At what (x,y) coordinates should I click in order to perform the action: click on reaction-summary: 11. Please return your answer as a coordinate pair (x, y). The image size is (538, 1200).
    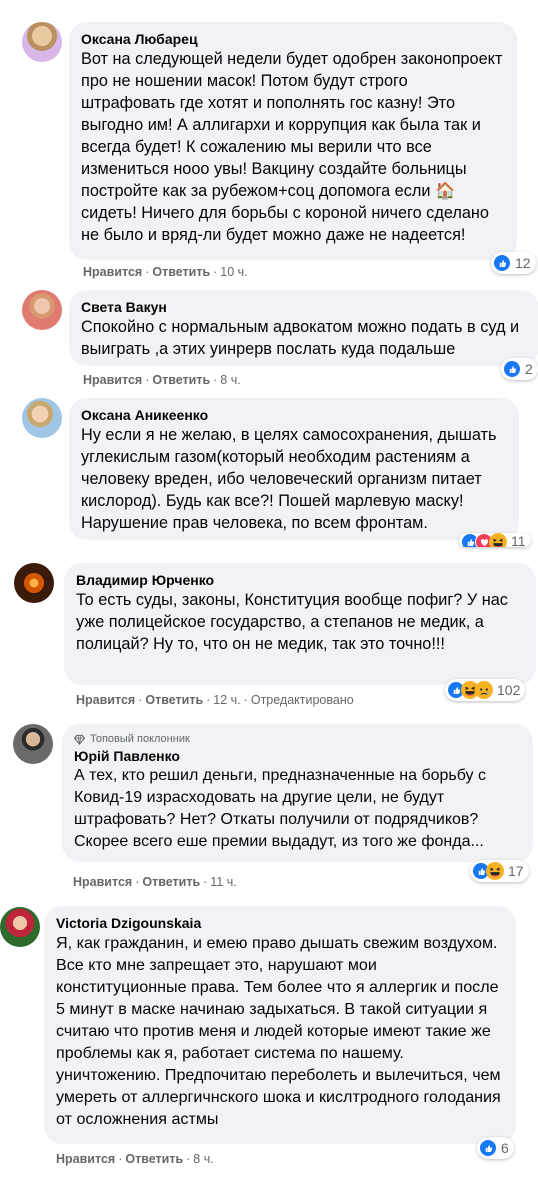
    Looking at the image, I should click on (495, 540).